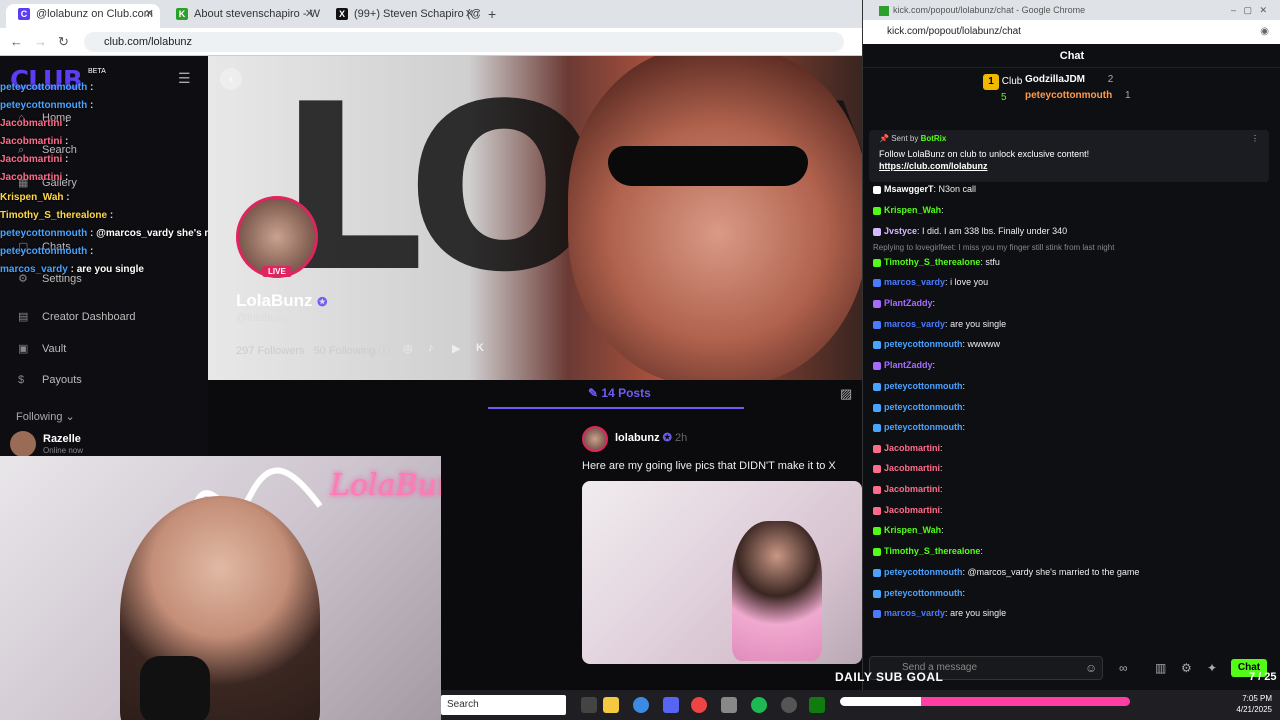 The height and width of the screenshot is (720, 1280). What do you see at coordinates (984, 344) in the screenshot?
I see `chat-text: wwwww` at bounding box center [984, 344].